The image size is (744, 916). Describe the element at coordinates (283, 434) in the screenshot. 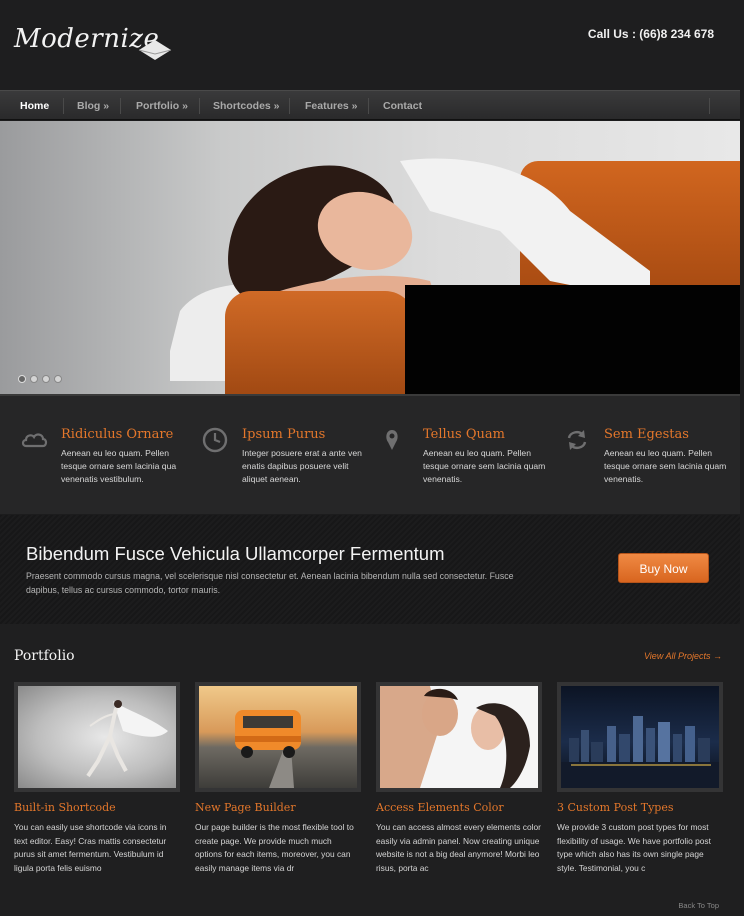

I see `feature-title: Ipsum Purus` at that location.